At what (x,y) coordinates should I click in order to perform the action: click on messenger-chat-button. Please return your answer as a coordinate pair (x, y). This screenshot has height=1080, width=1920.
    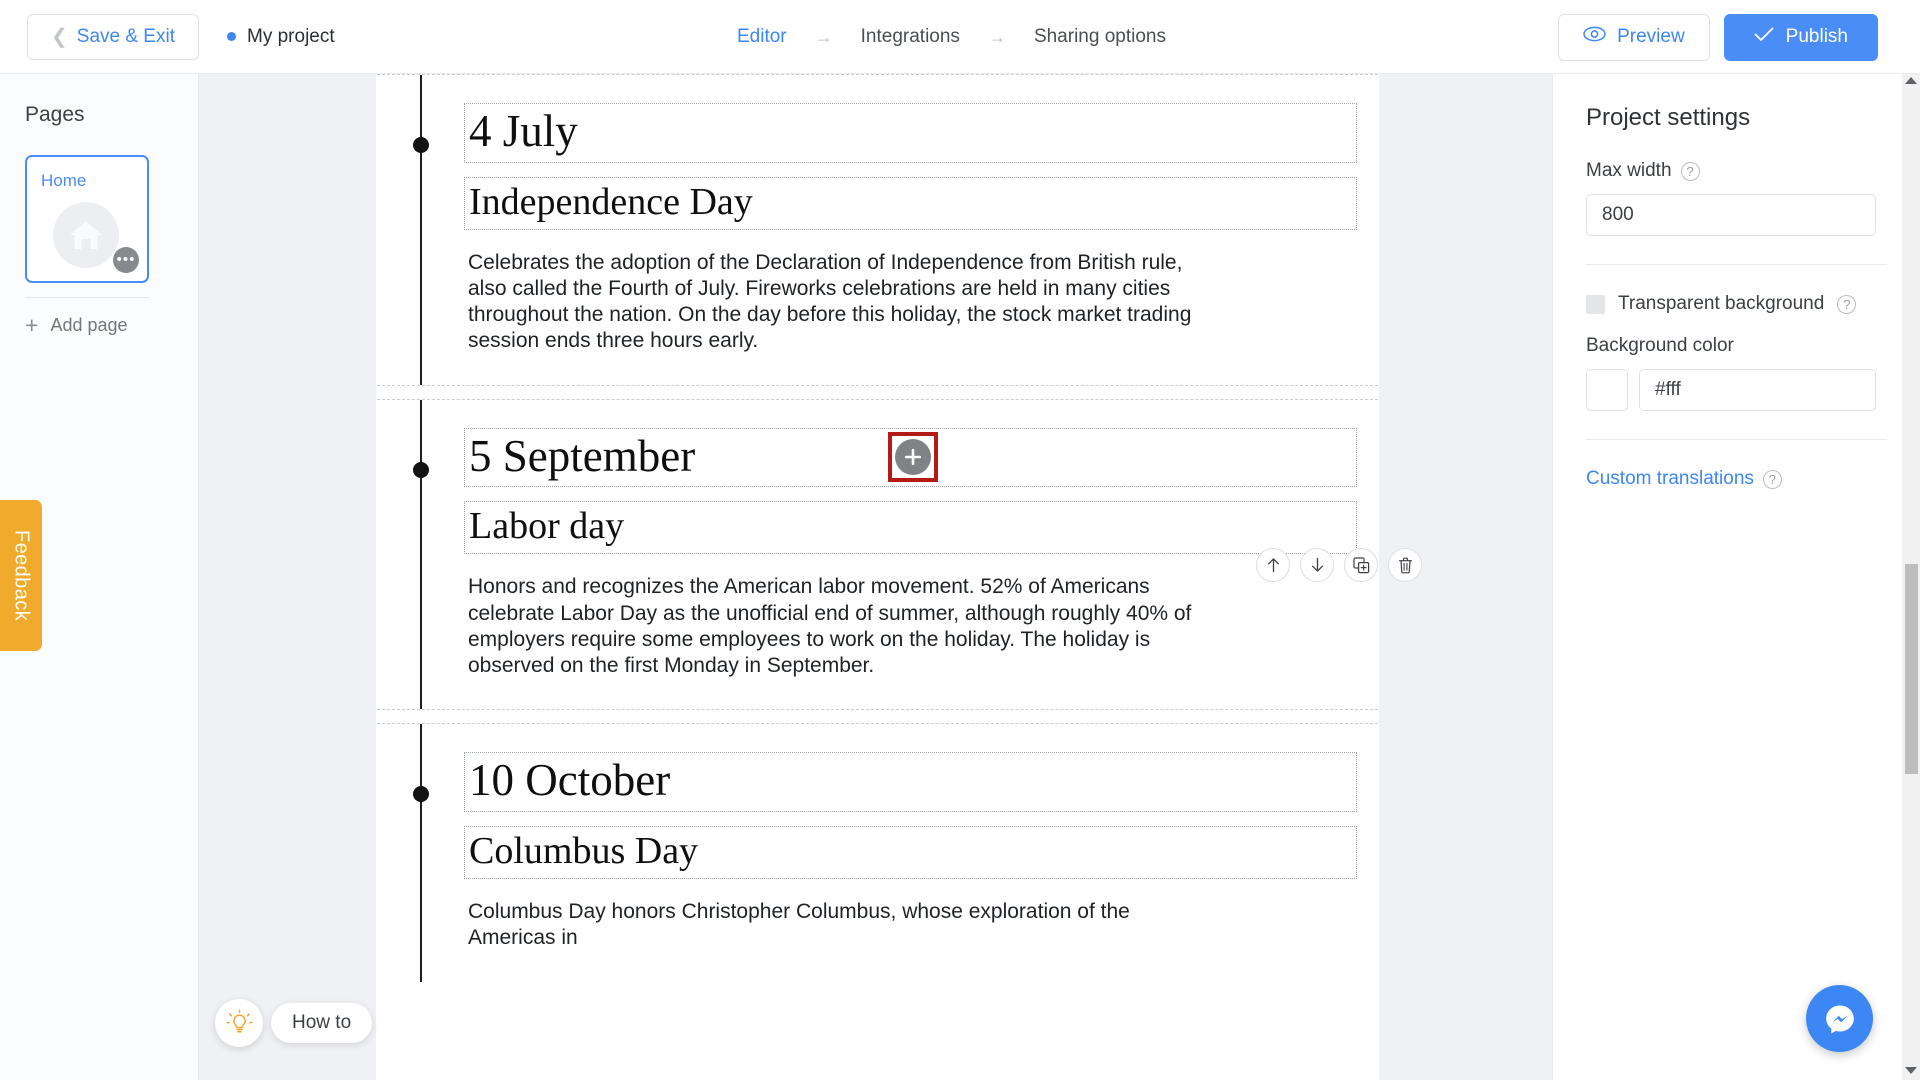
    Looking at the image, I should click on (1839, 1018).